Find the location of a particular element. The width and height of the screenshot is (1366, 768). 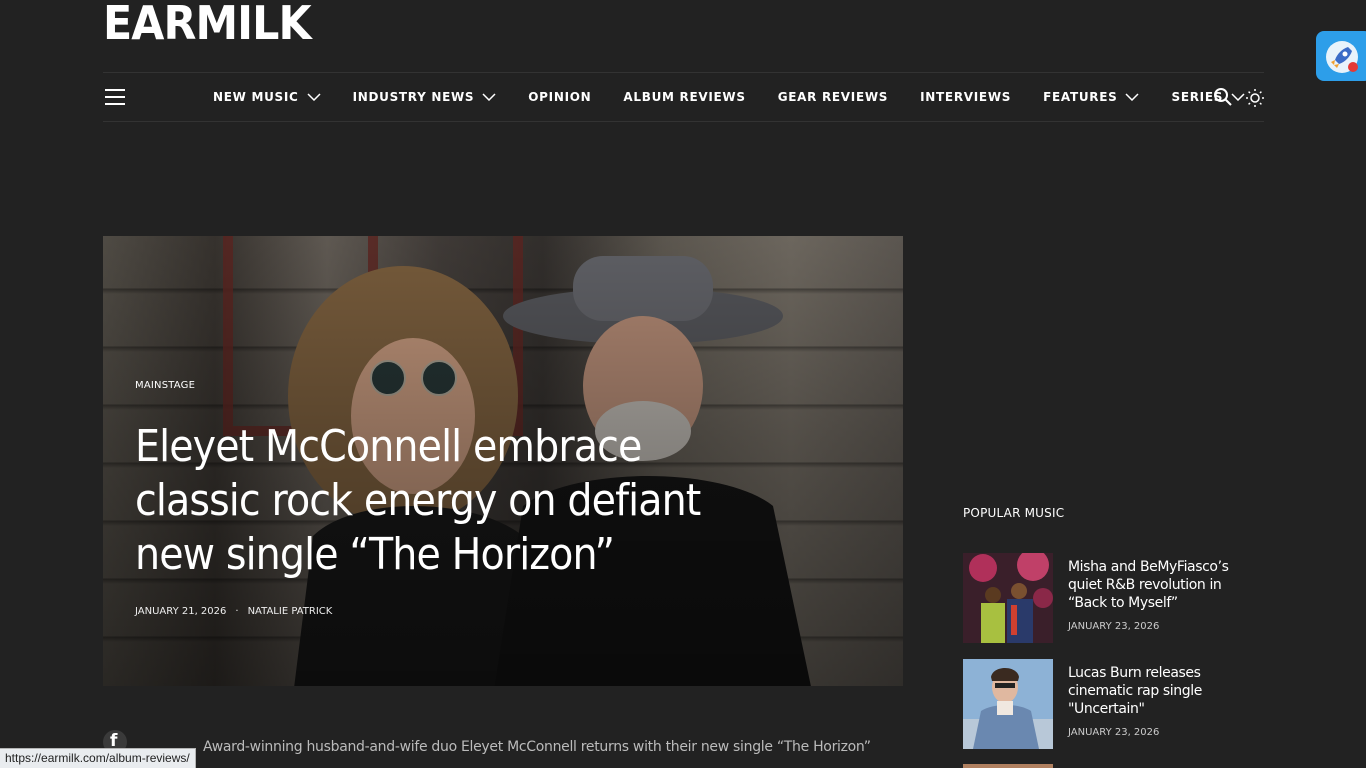

nav-item-interviews: INTERVIEWS is located at coordinates (965, 97).